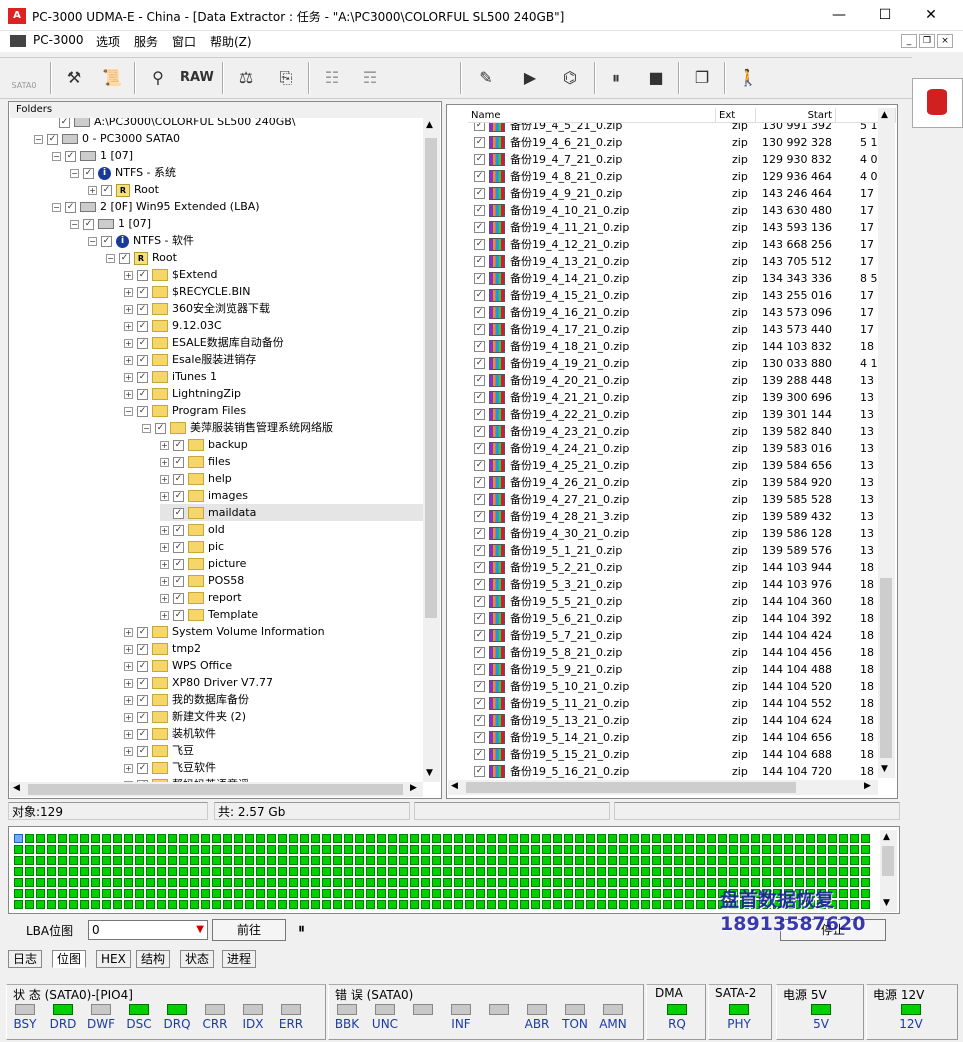 The height and width of the screenshot is (1042, 963). What do you see at coordinates (112, 78) in the screenshot?
I see `scroll-icon: 📜` at bounding box center [112, 78].